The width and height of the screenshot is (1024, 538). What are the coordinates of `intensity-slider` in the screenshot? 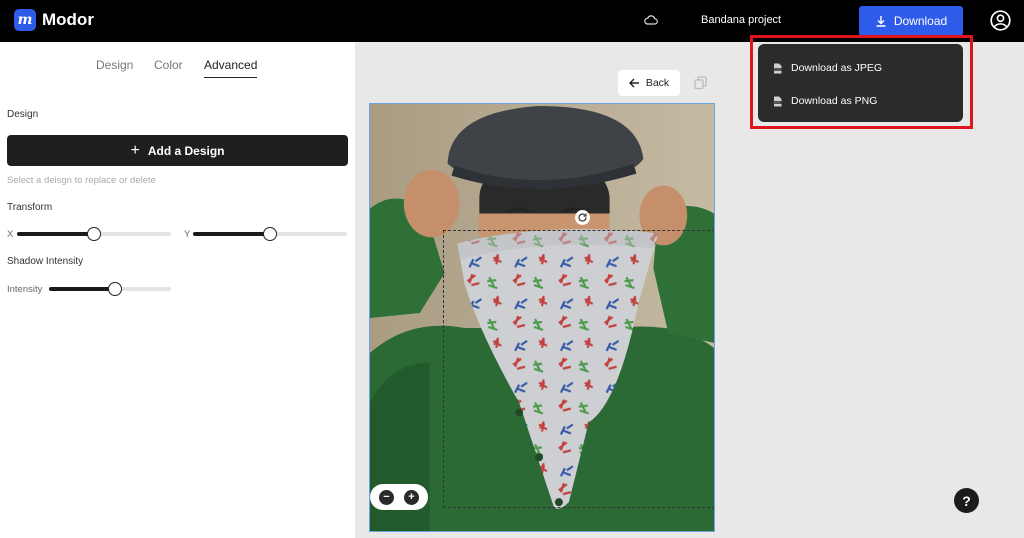 It's located at (110, 289).